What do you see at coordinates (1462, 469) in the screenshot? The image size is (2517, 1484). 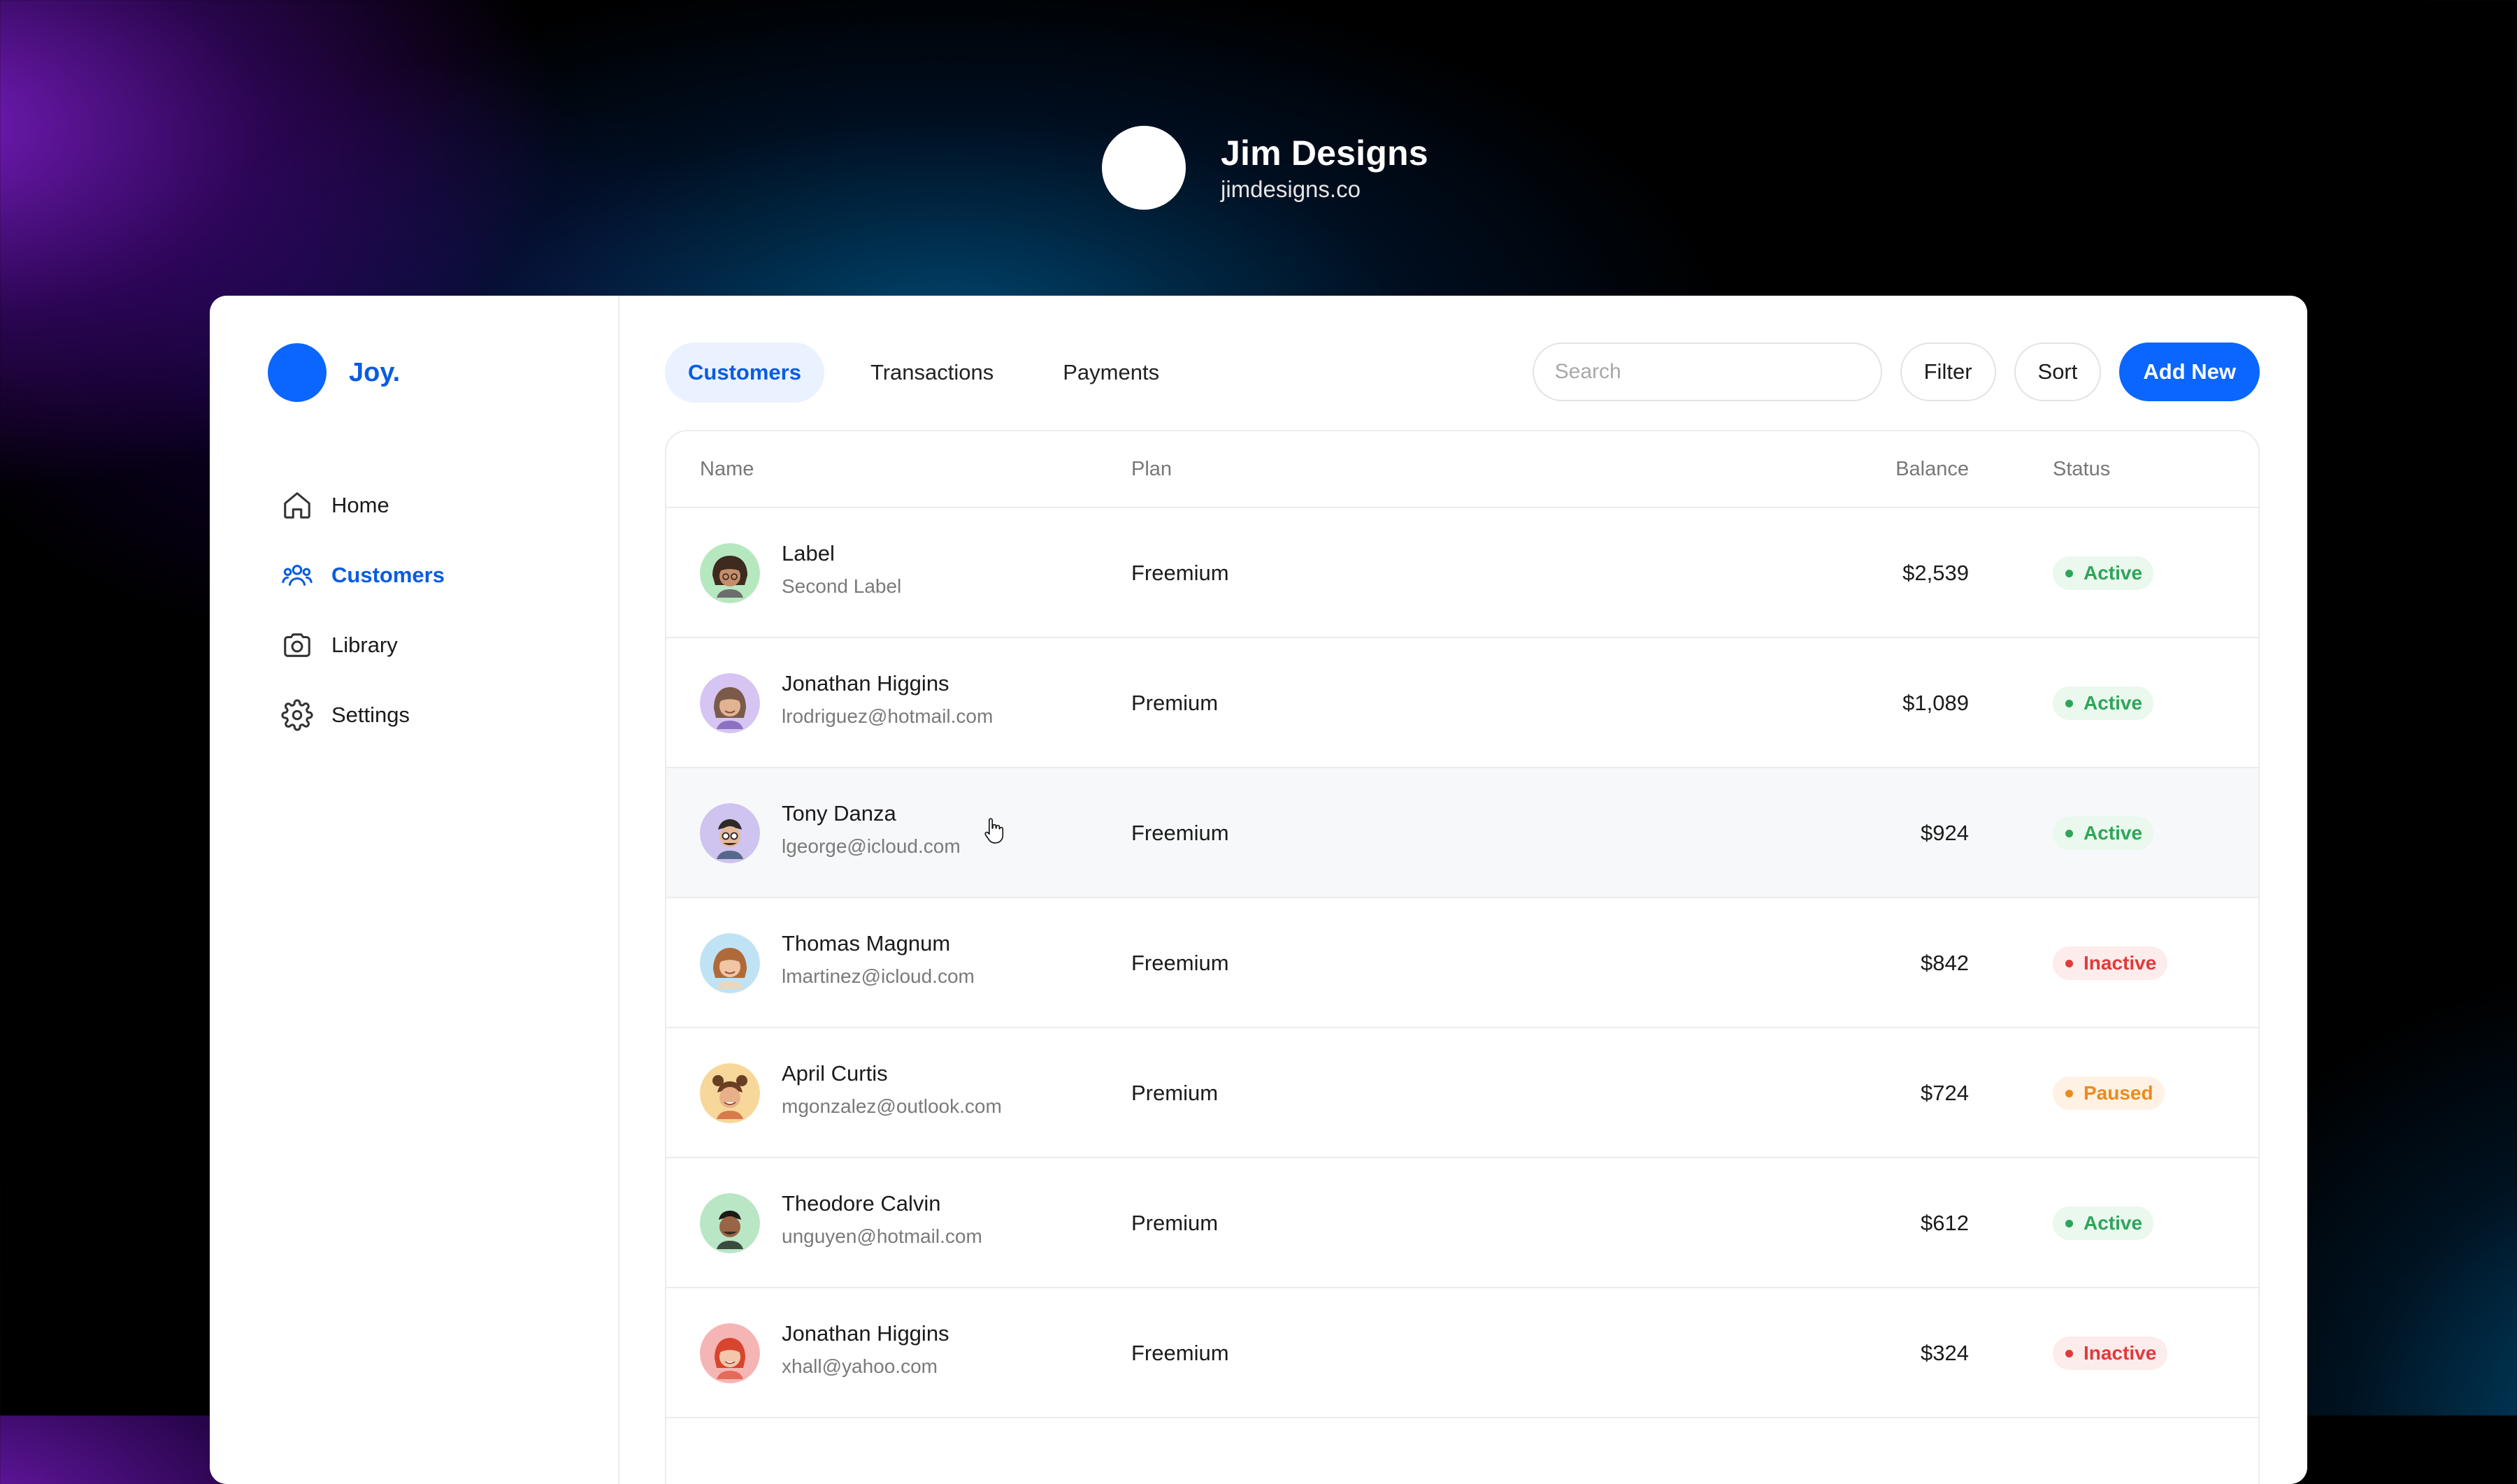 I see `table-header: Name Plan Balance Status` at bounding box center [1462, 469].